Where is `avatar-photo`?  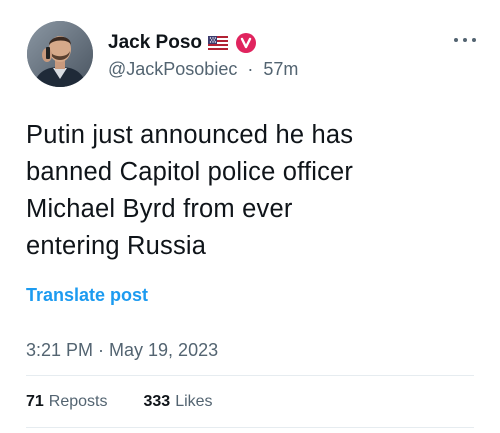 avatar-photo is located at coordinates (60, 54).